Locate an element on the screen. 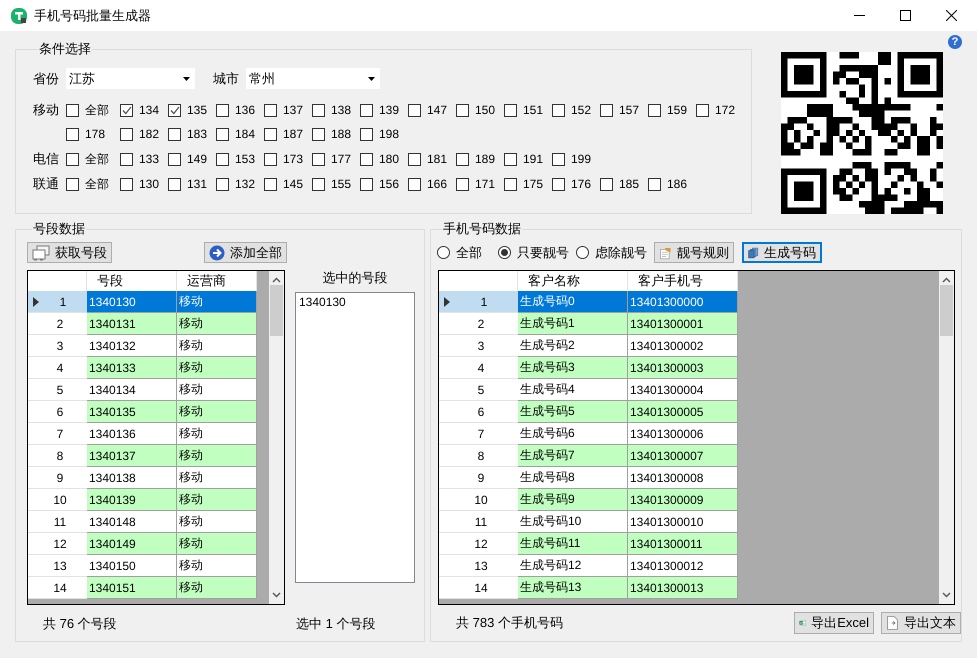  table-cell: 移动 is located at coordinates (217, 324).